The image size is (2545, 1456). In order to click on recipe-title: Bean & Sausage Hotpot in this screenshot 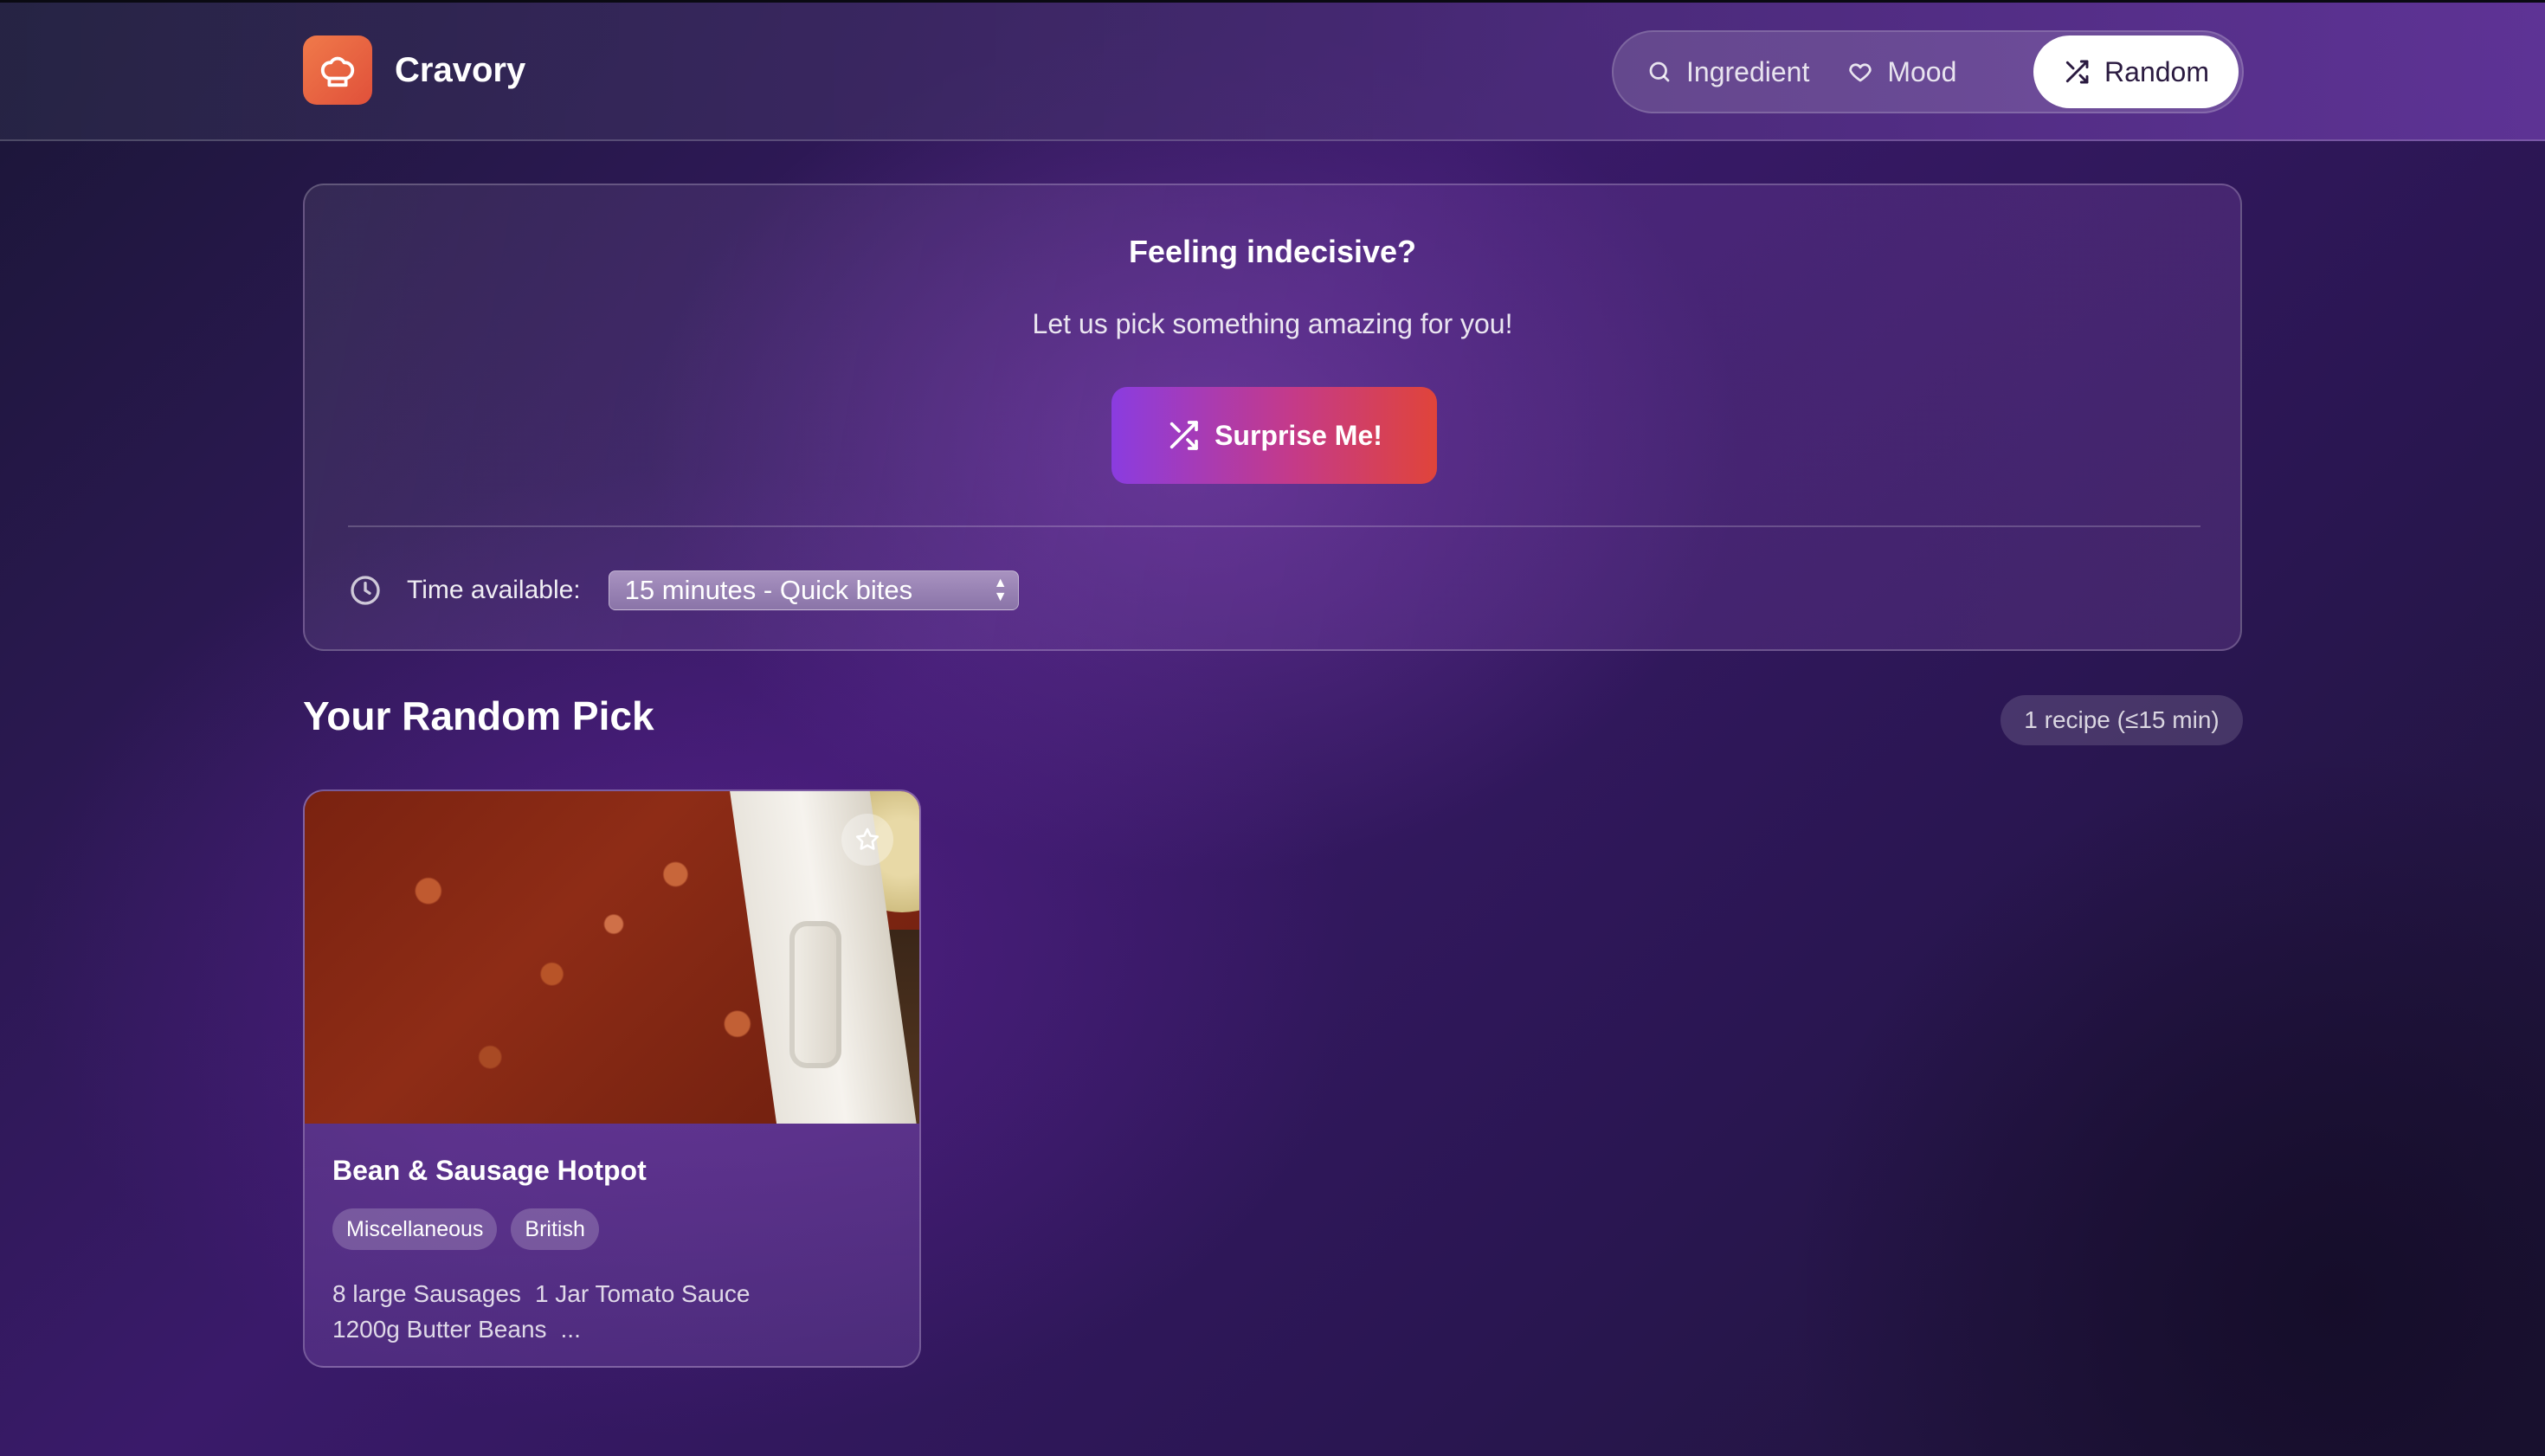, I will do `click(489, 1170)`.